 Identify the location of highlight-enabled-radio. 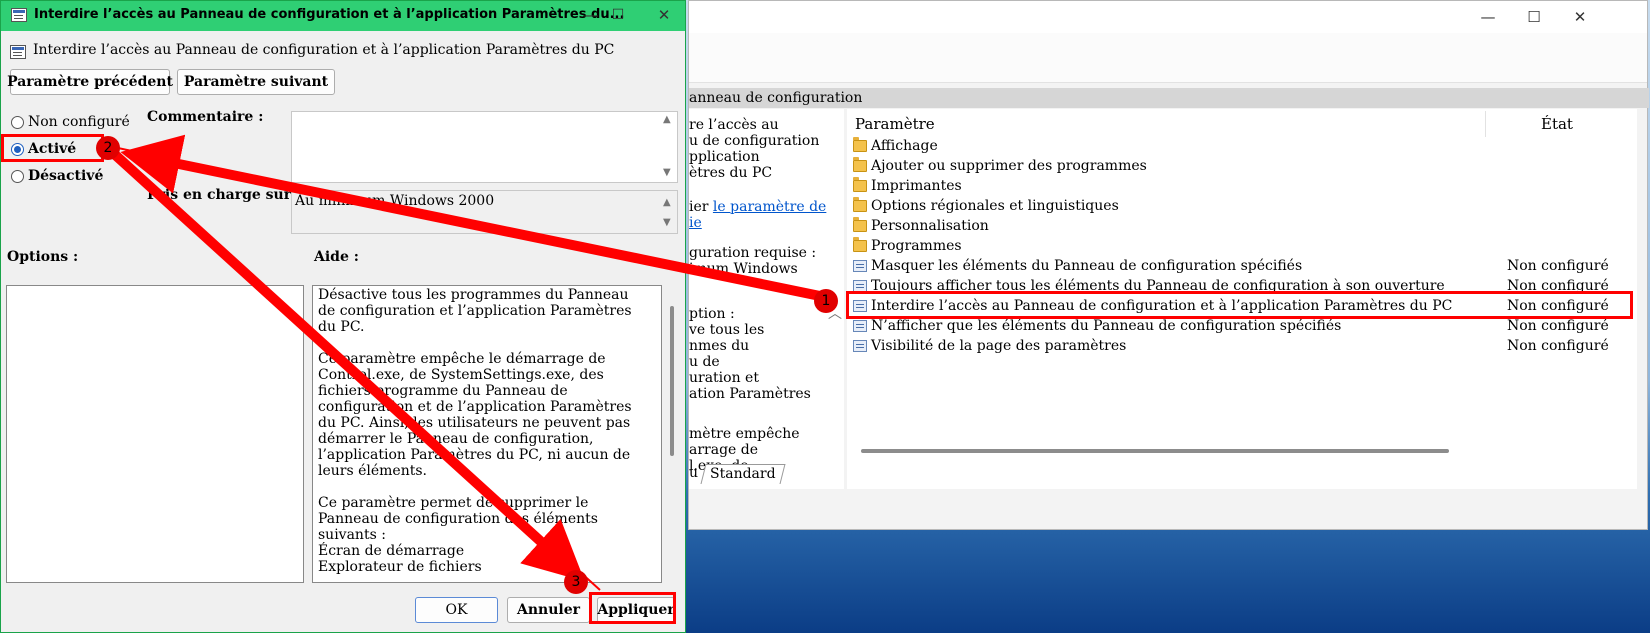
(52, 148).